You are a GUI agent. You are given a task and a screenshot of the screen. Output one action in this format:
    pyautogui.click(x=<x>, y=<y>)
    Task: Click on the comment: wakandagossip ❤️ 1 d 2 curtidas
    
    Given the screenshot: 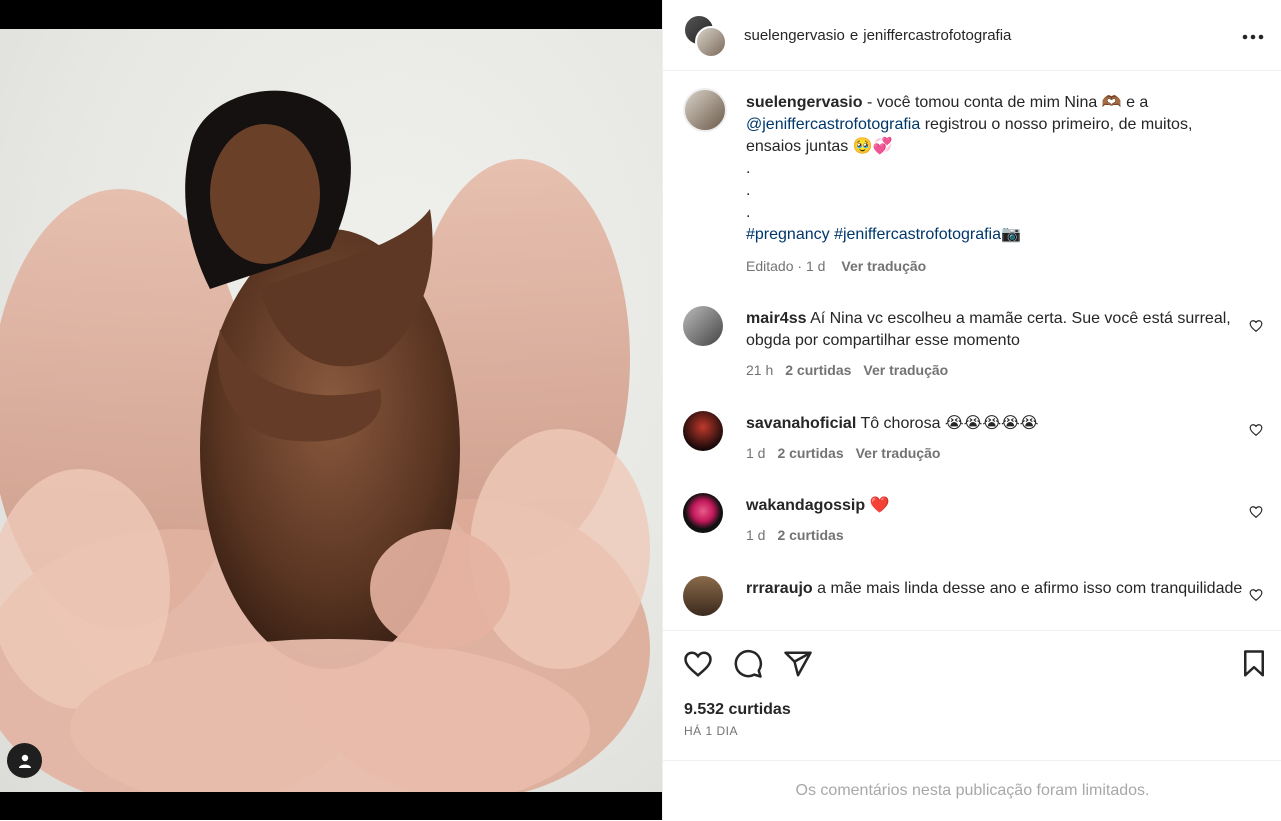 What is the action you would take?
    pyautogui.click(x=973, y=523)
    